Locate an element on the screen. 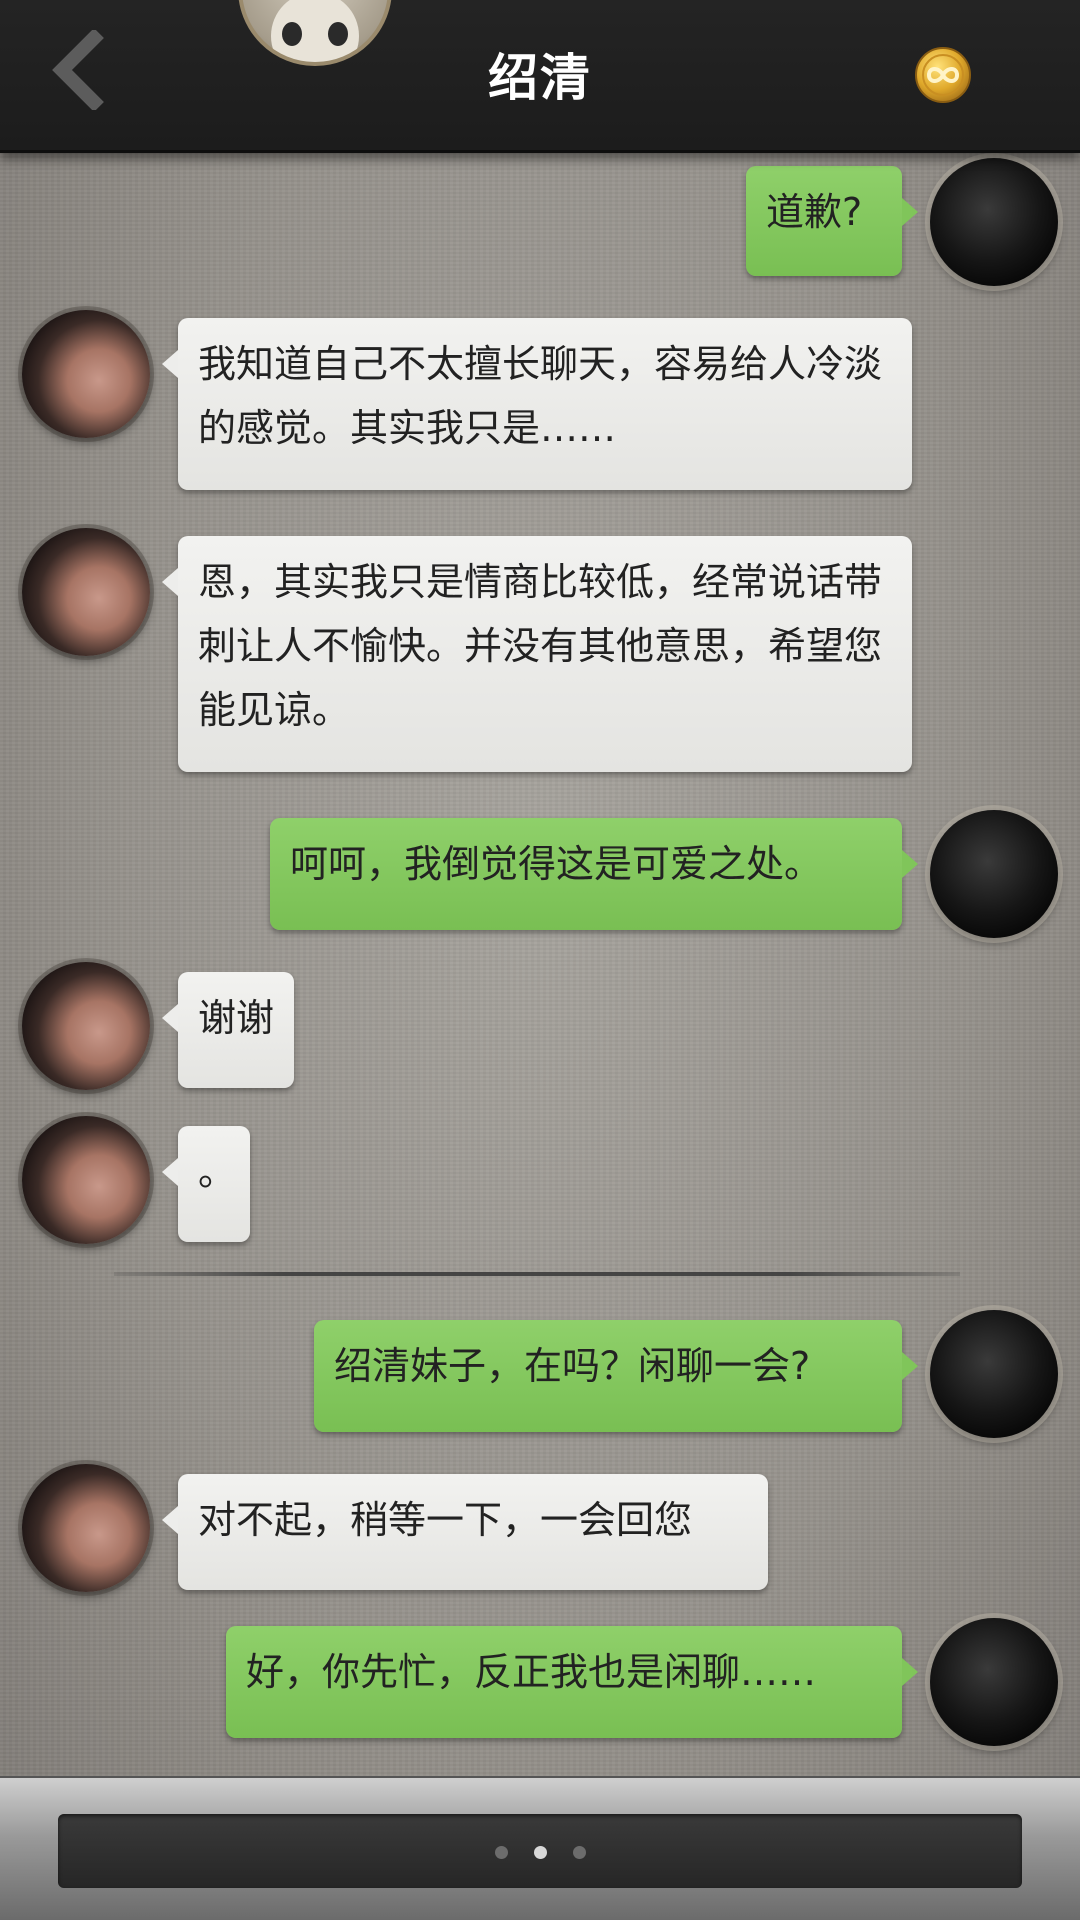 This screenshot has width=1080, height=1920. page-indicator is located at coordinates (540, 1853).